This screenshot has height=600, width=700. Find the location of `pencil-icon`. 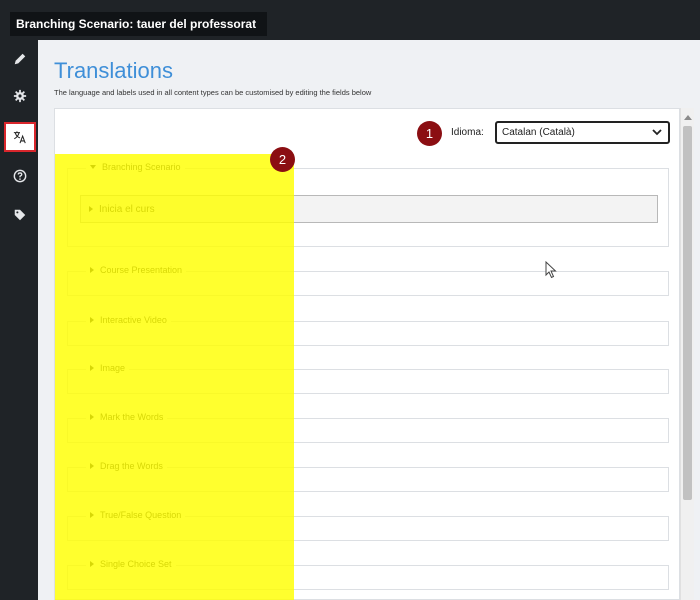

pencil-icon is located at coordinates (20, 59).